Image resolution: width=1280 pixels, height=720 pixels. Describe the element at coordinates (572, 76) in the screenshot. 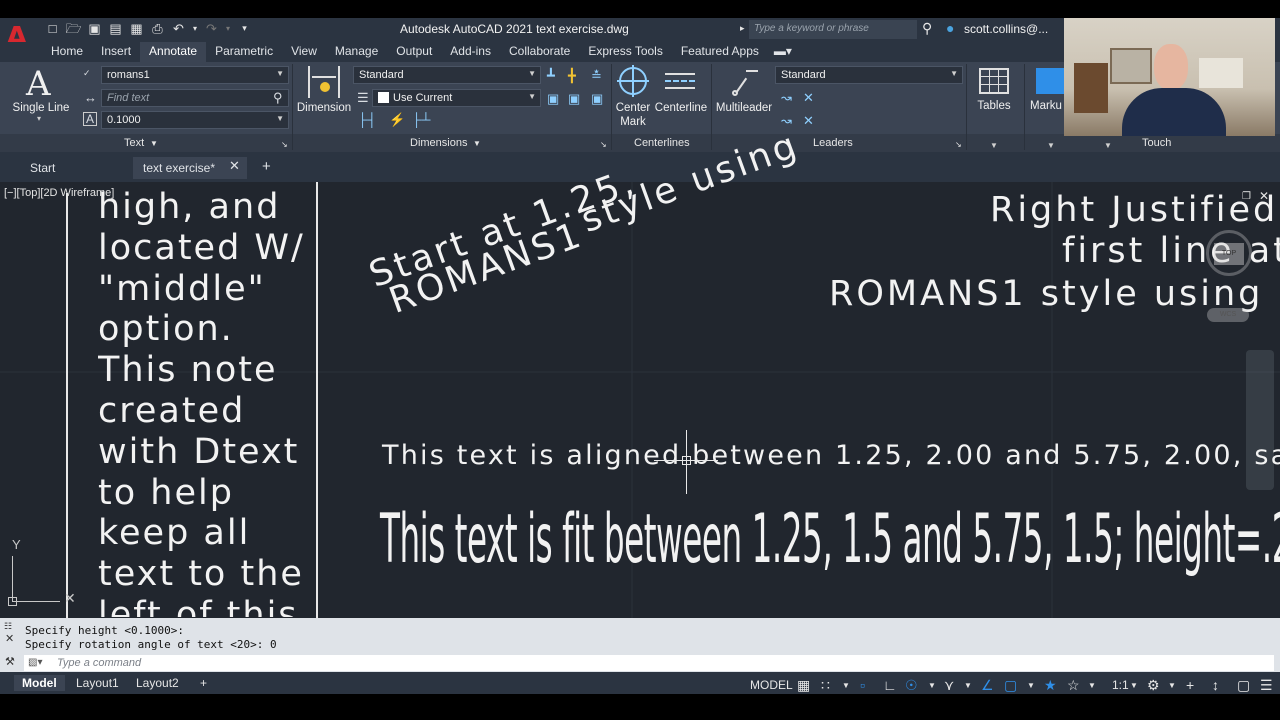

I see `dim-tool-2-icon: ╋` at that location.